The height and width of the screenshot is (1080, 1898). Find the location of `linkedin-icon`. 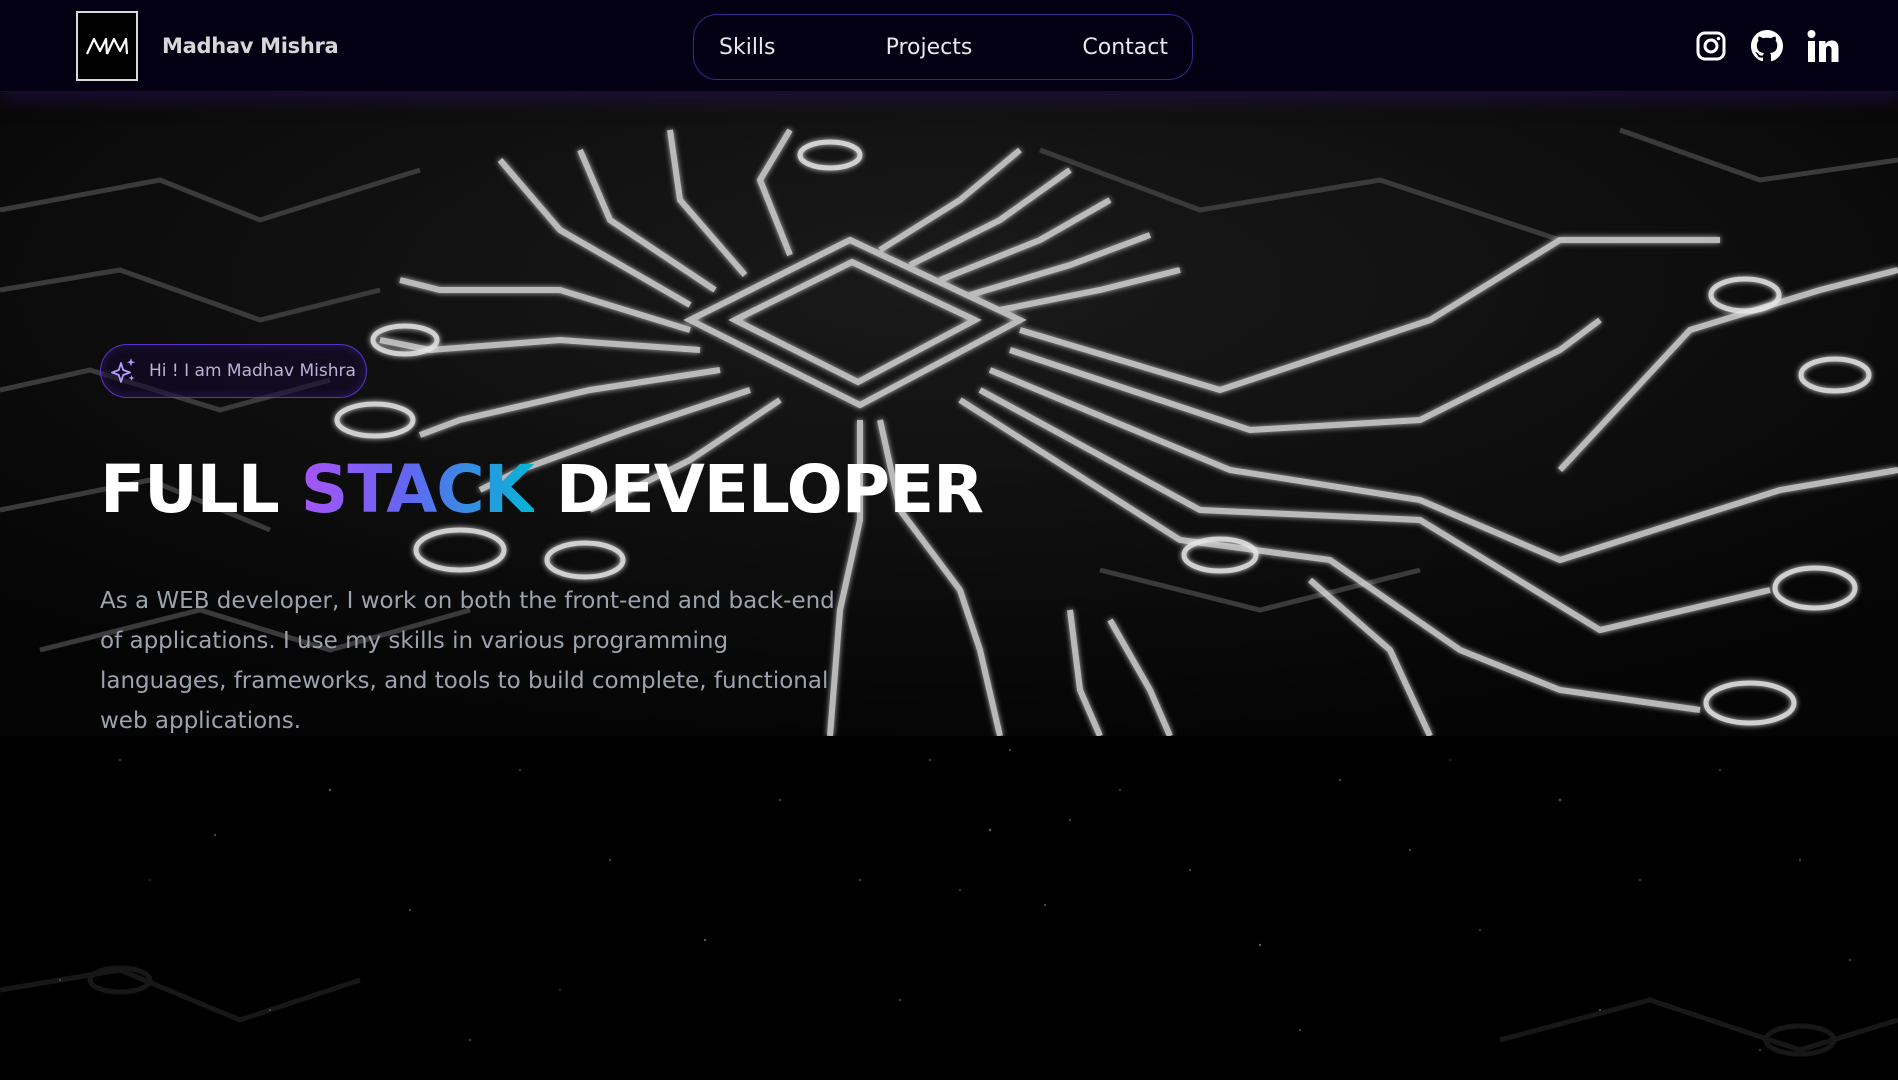

linkedin-icon is located at coordinates (1823, 46).